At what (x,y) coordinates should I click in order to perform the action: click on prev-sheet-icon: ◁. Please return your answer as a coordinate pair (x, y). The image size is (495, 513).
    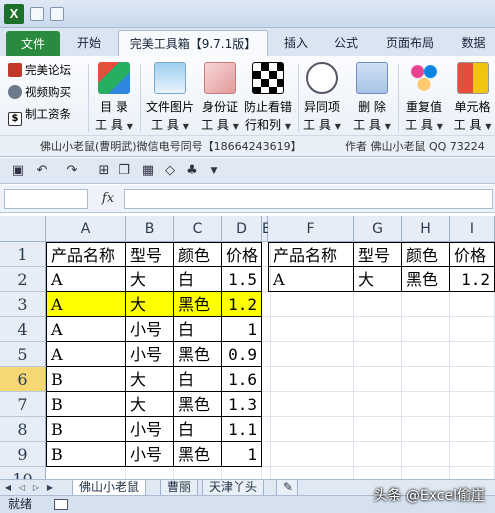
    Looking at the image, I should click on (22, 488).